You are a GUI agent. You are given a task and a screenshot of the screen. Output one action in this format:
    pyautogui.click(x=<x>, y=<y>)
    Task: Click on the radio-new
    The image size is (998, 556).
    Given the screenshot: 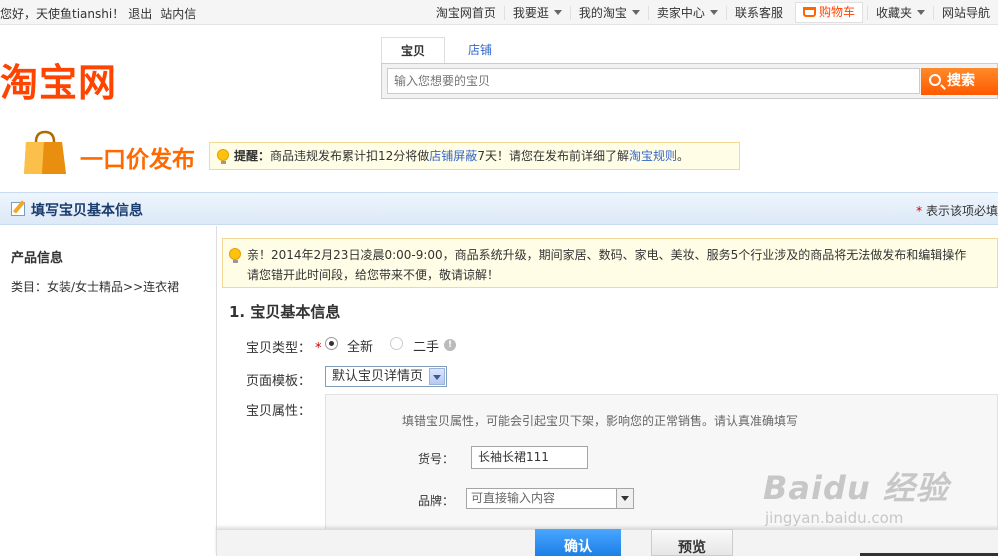 What is the action you would take?
    pyautogui.click(x=331, y=343)
    